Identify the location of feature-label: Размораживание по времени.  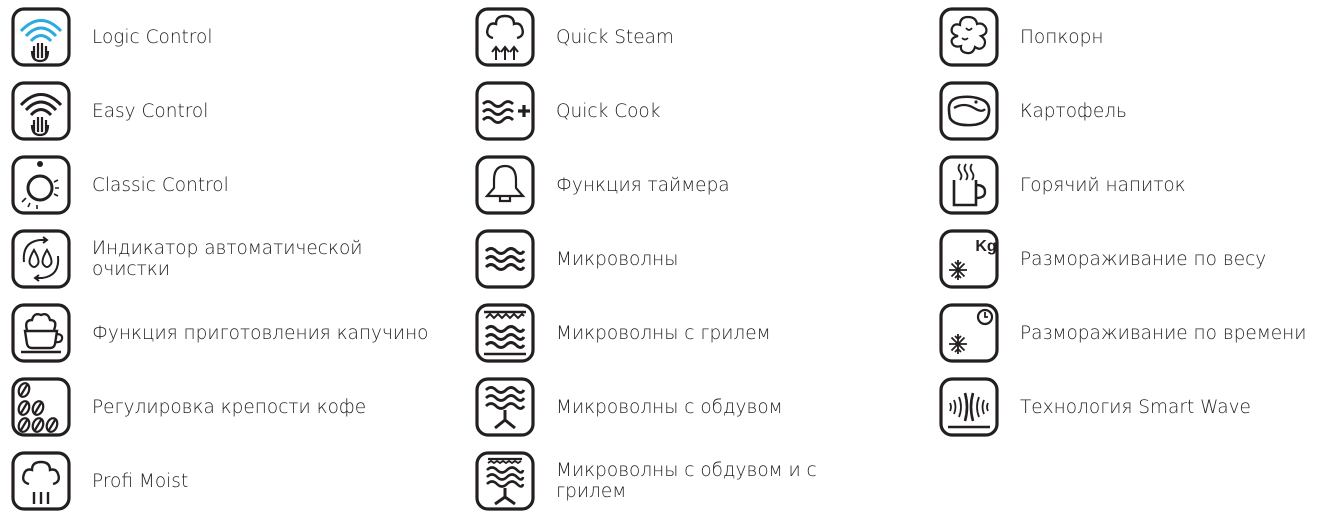
(1163, 333).